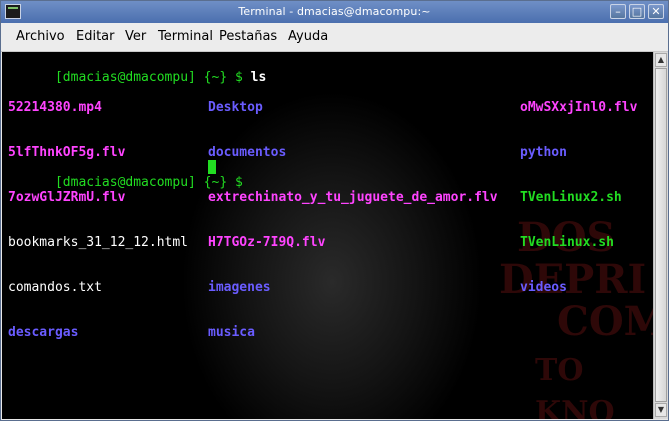  Describe the element at coordinates (656, 11) in the screenshot. I see `close-button: ✕` at that location.